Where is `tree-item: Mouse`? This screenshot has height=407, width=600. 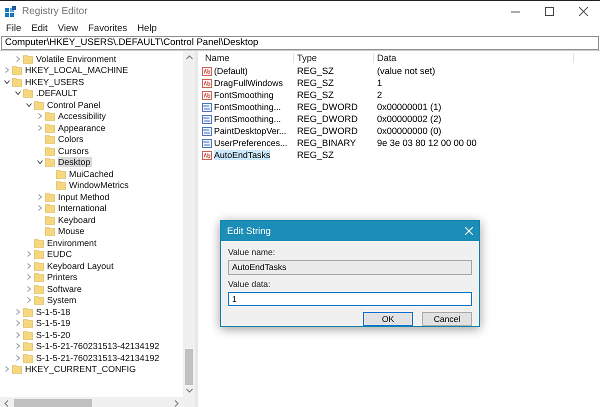 tree-item: Mouse is located at coordinates (72, 231).